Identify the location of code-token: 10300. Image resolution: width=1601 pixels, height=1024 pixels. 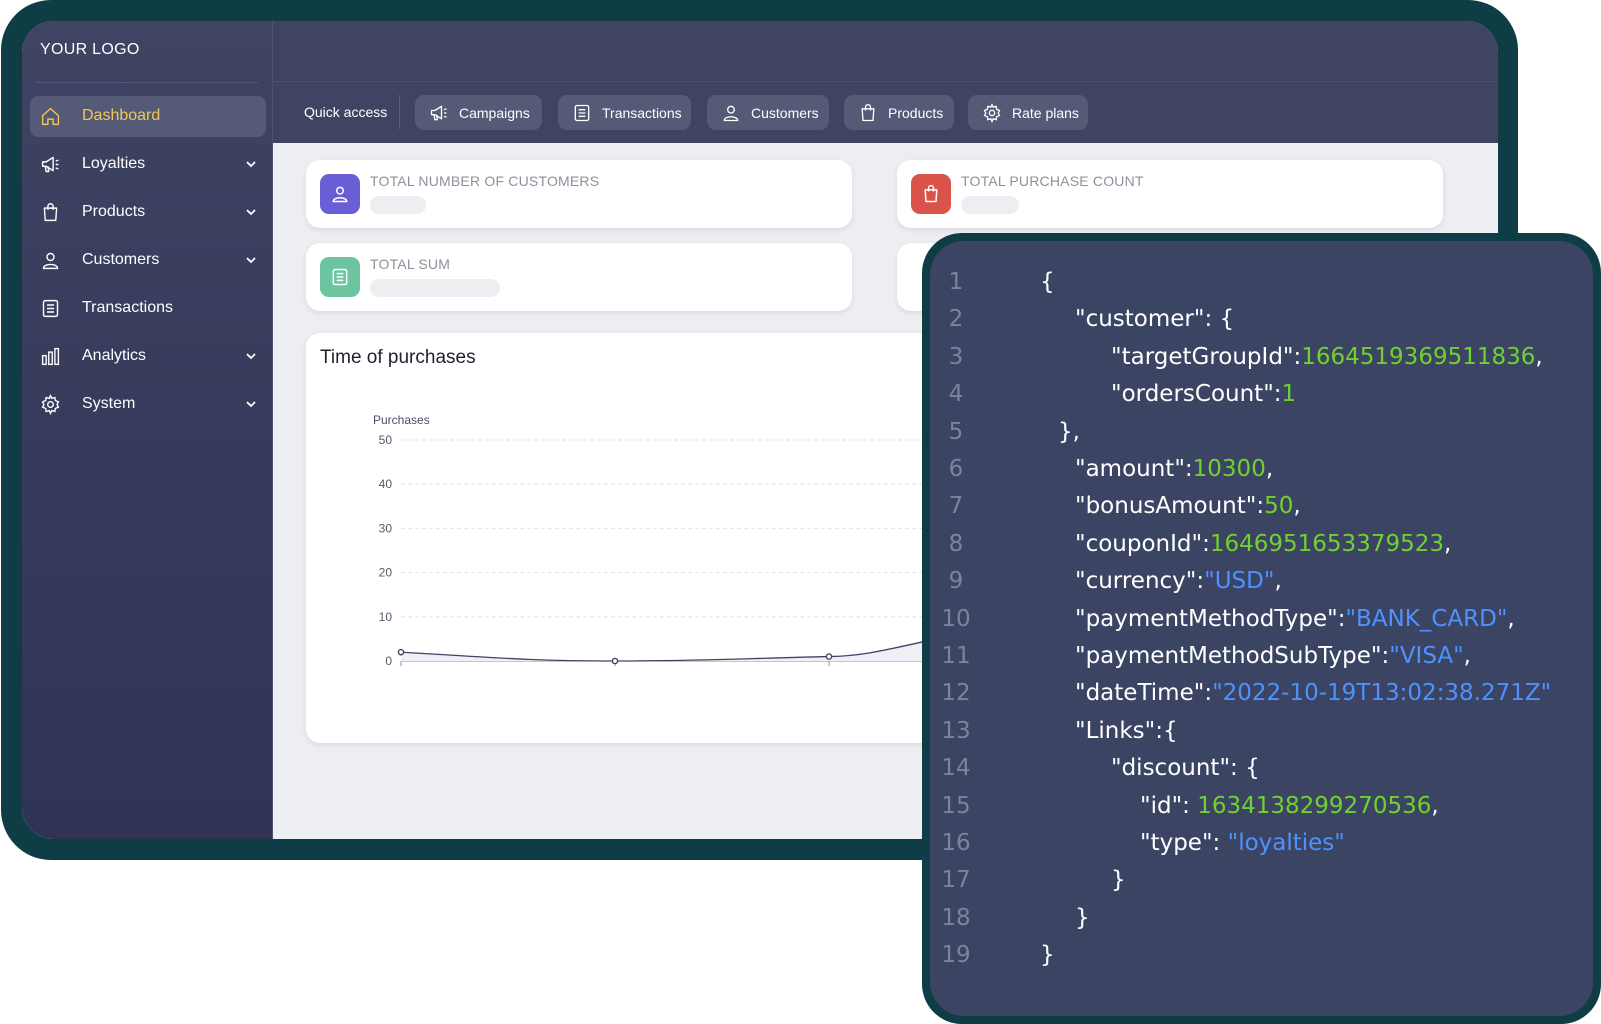
(1229, 469).